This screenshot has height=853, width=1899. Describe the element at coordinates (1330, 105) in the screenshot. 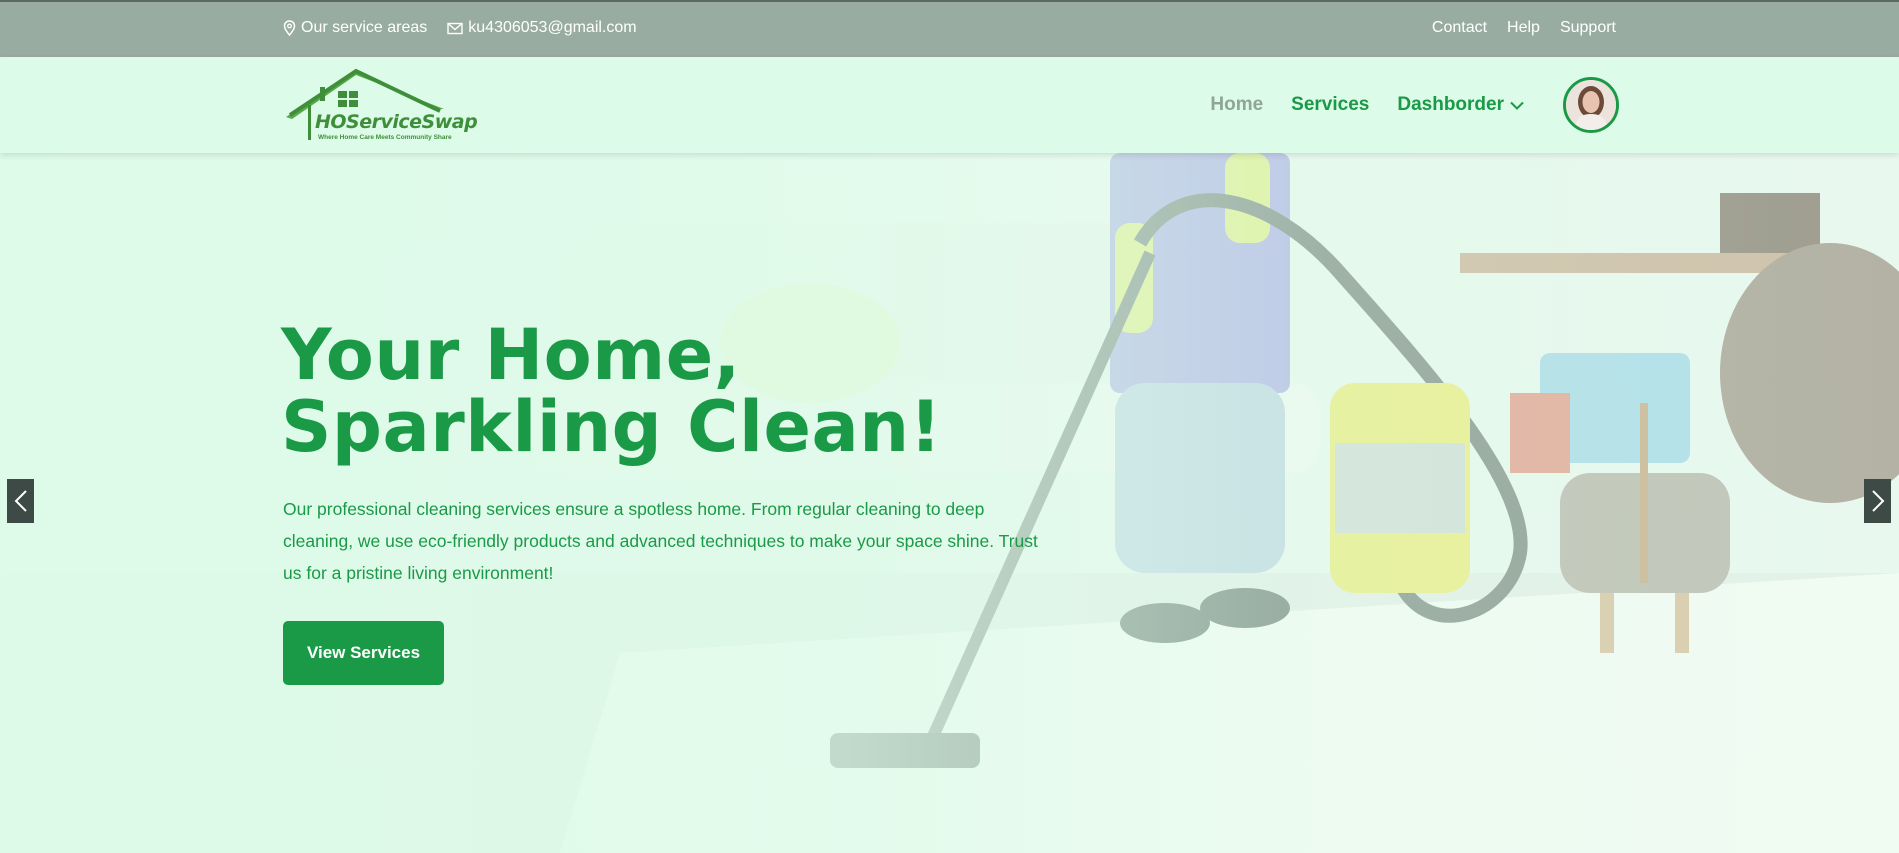

I see `nav-services: Services` at that location.